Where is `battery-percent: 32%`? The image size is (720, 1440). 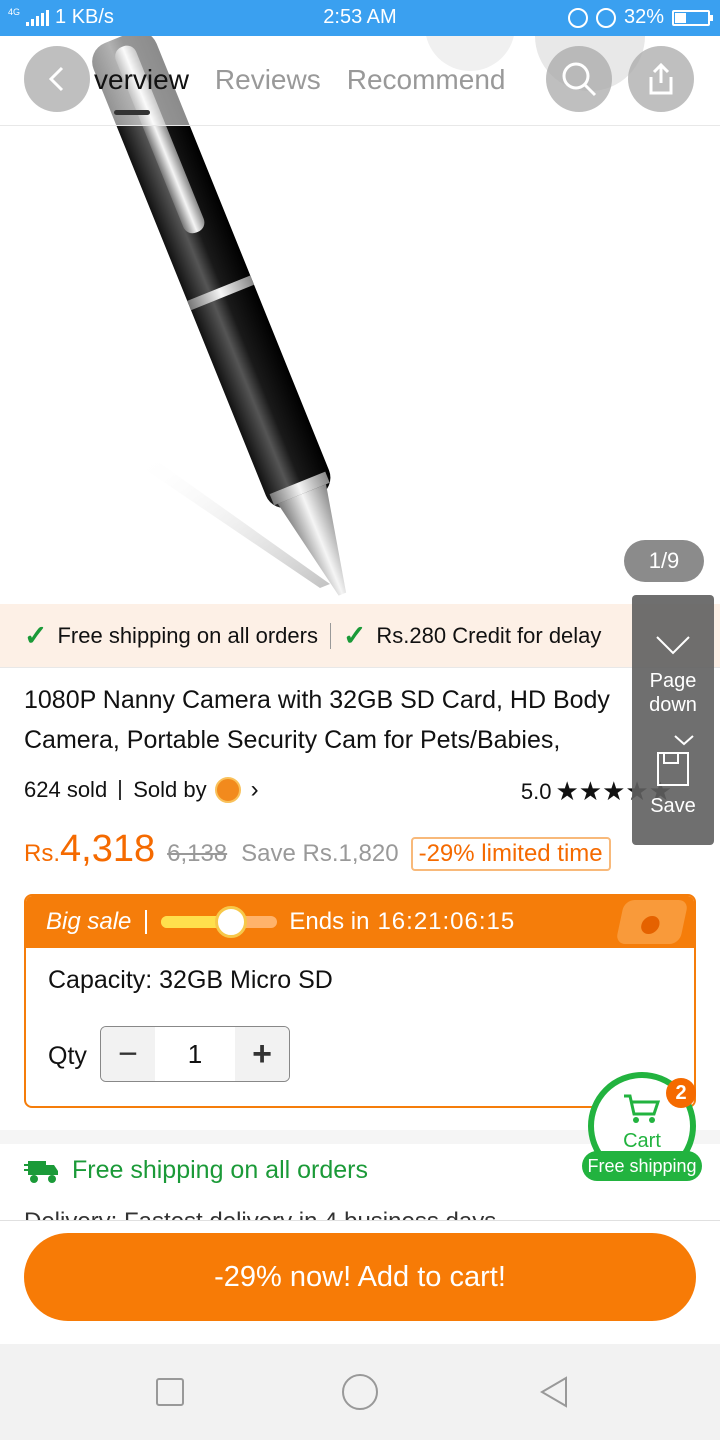 battery-percent: 32% is located at coordinates (643, 17).